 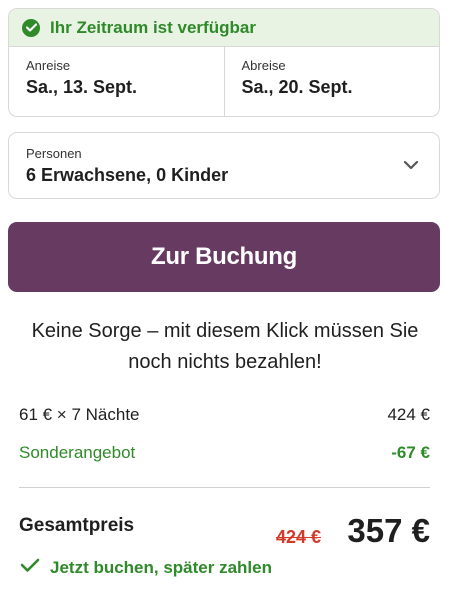 I want to click on total-price: 357 €, so click(x=388, y=530).